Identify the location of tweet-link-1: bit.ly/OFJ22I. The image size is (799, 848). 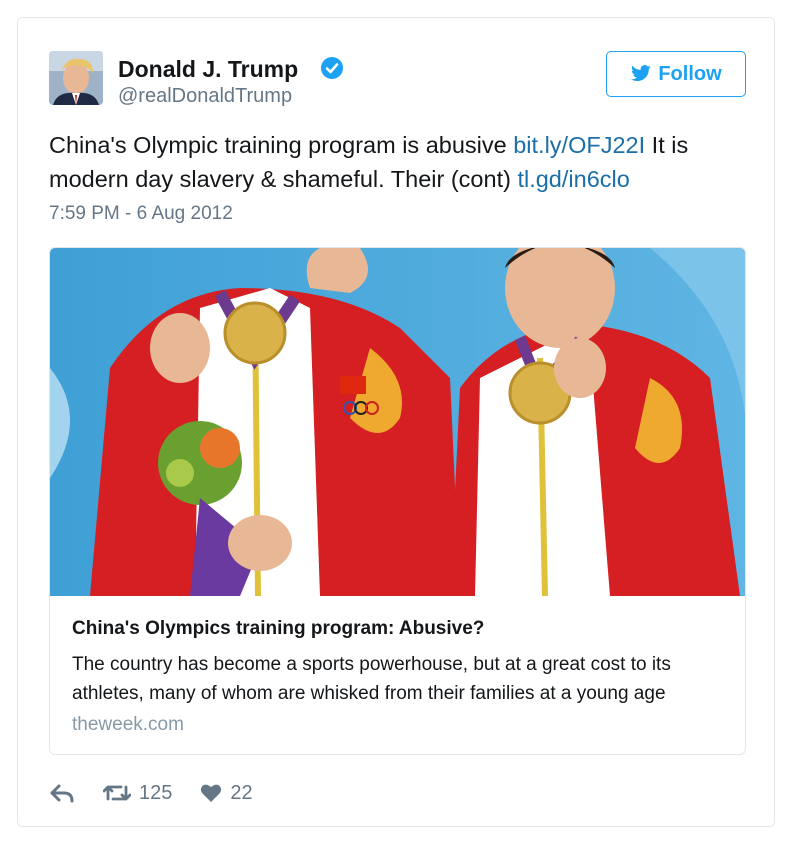
(579, 145).